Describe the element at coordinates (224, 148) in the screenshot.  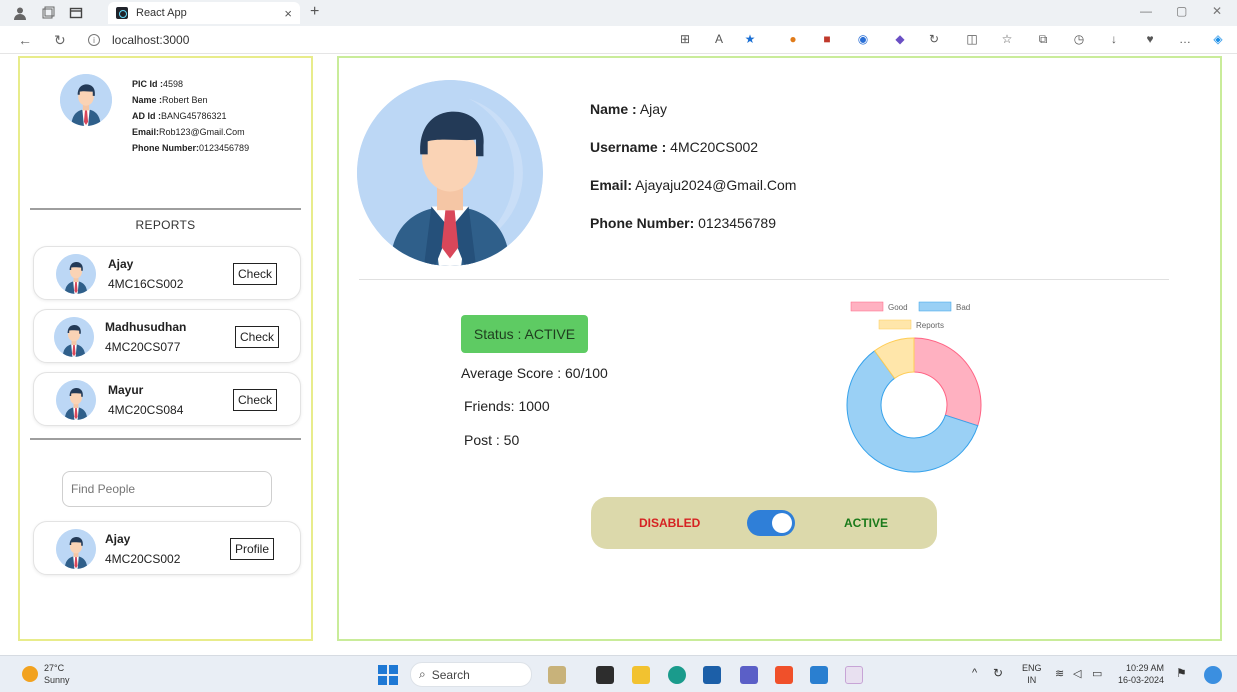
I see `phone-value: 0123456789` at that location.